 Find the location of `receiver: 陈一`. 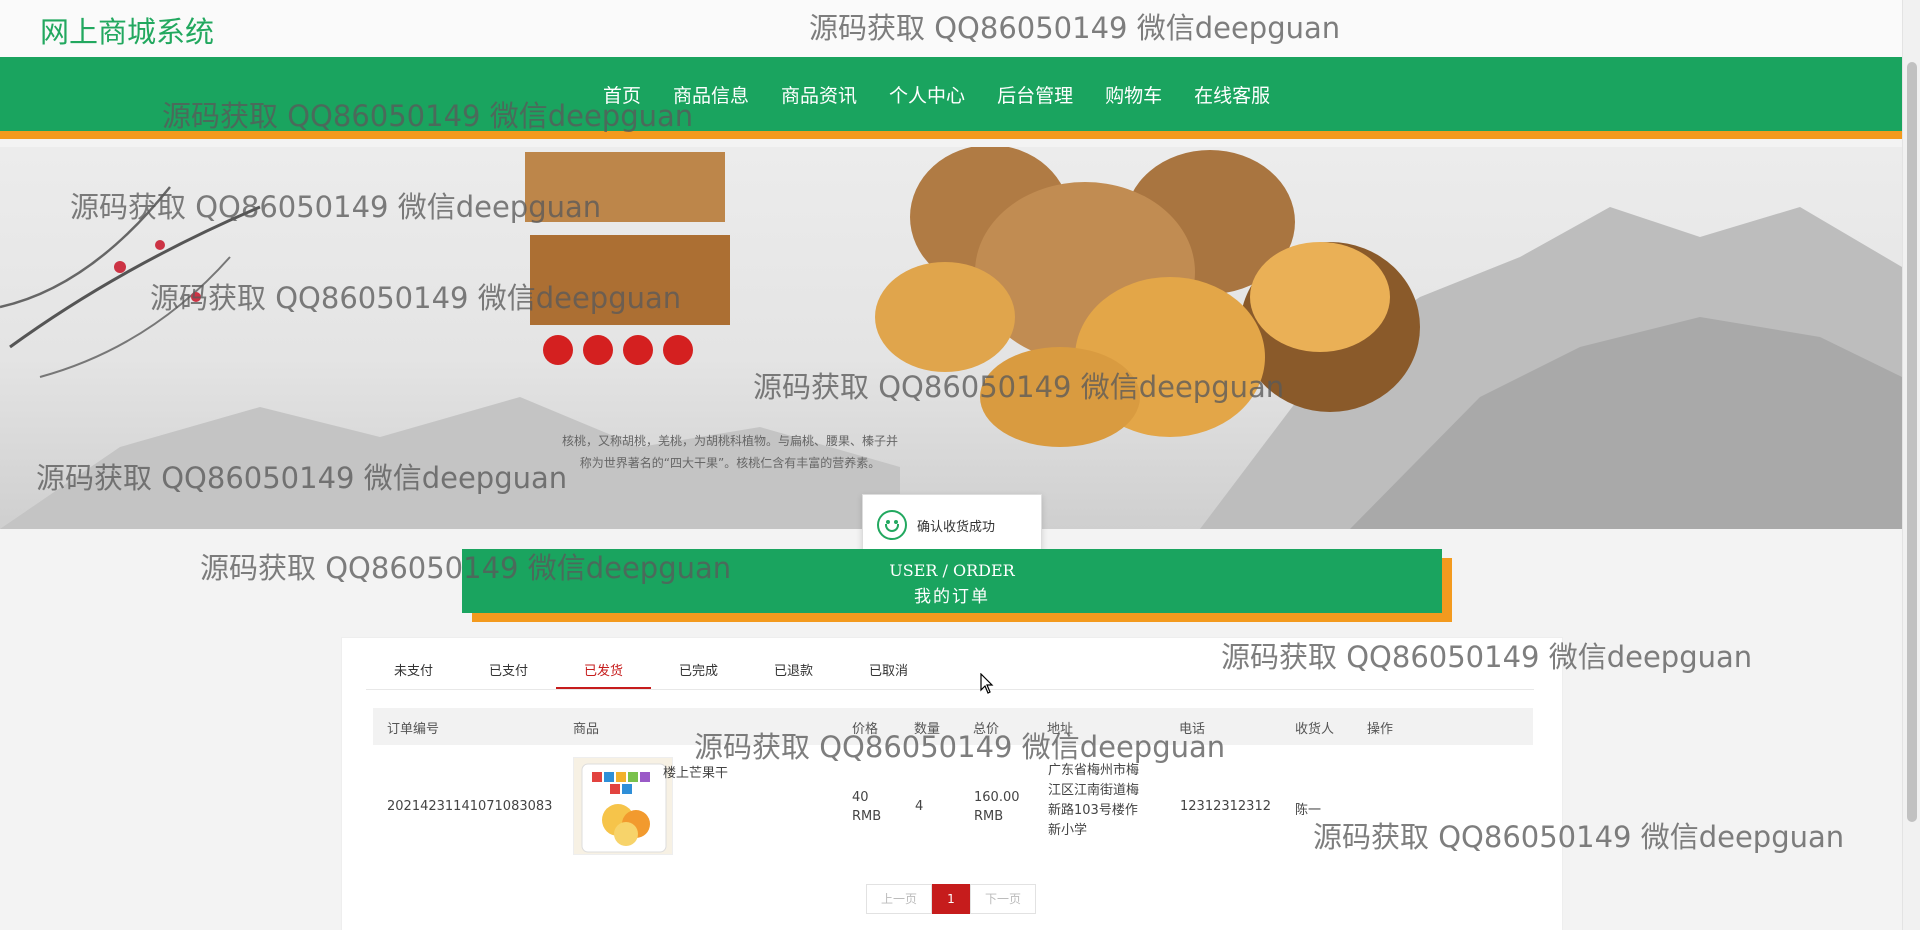

receiver: 陈一 is located at coordinates (1308, 810).